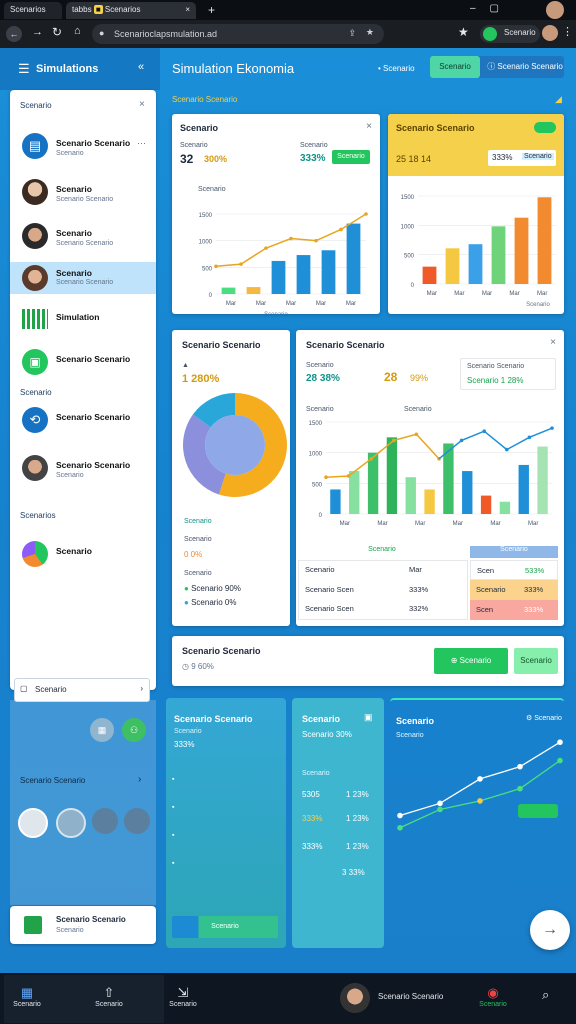 The height and width of the screenshot is (1024, 576). What do you see at coordinates (83, 925) in the screenshot?
I see `sidebar-footer-card: Scenario Scenario Scenario` at bounding box center [83, 925].